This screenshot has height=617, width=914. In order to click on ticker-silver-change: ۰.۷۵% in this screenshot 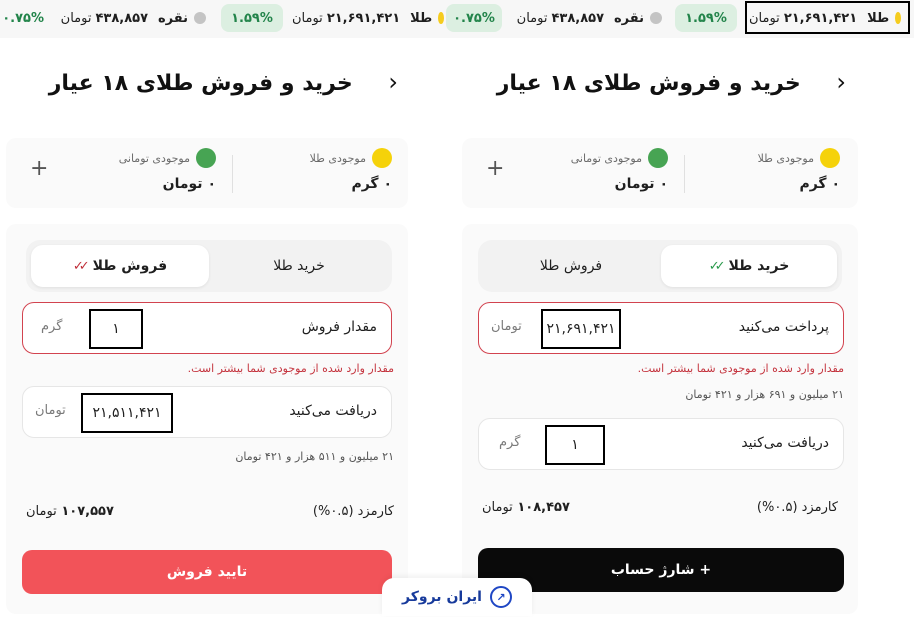, I will do `click(23, 18)`.